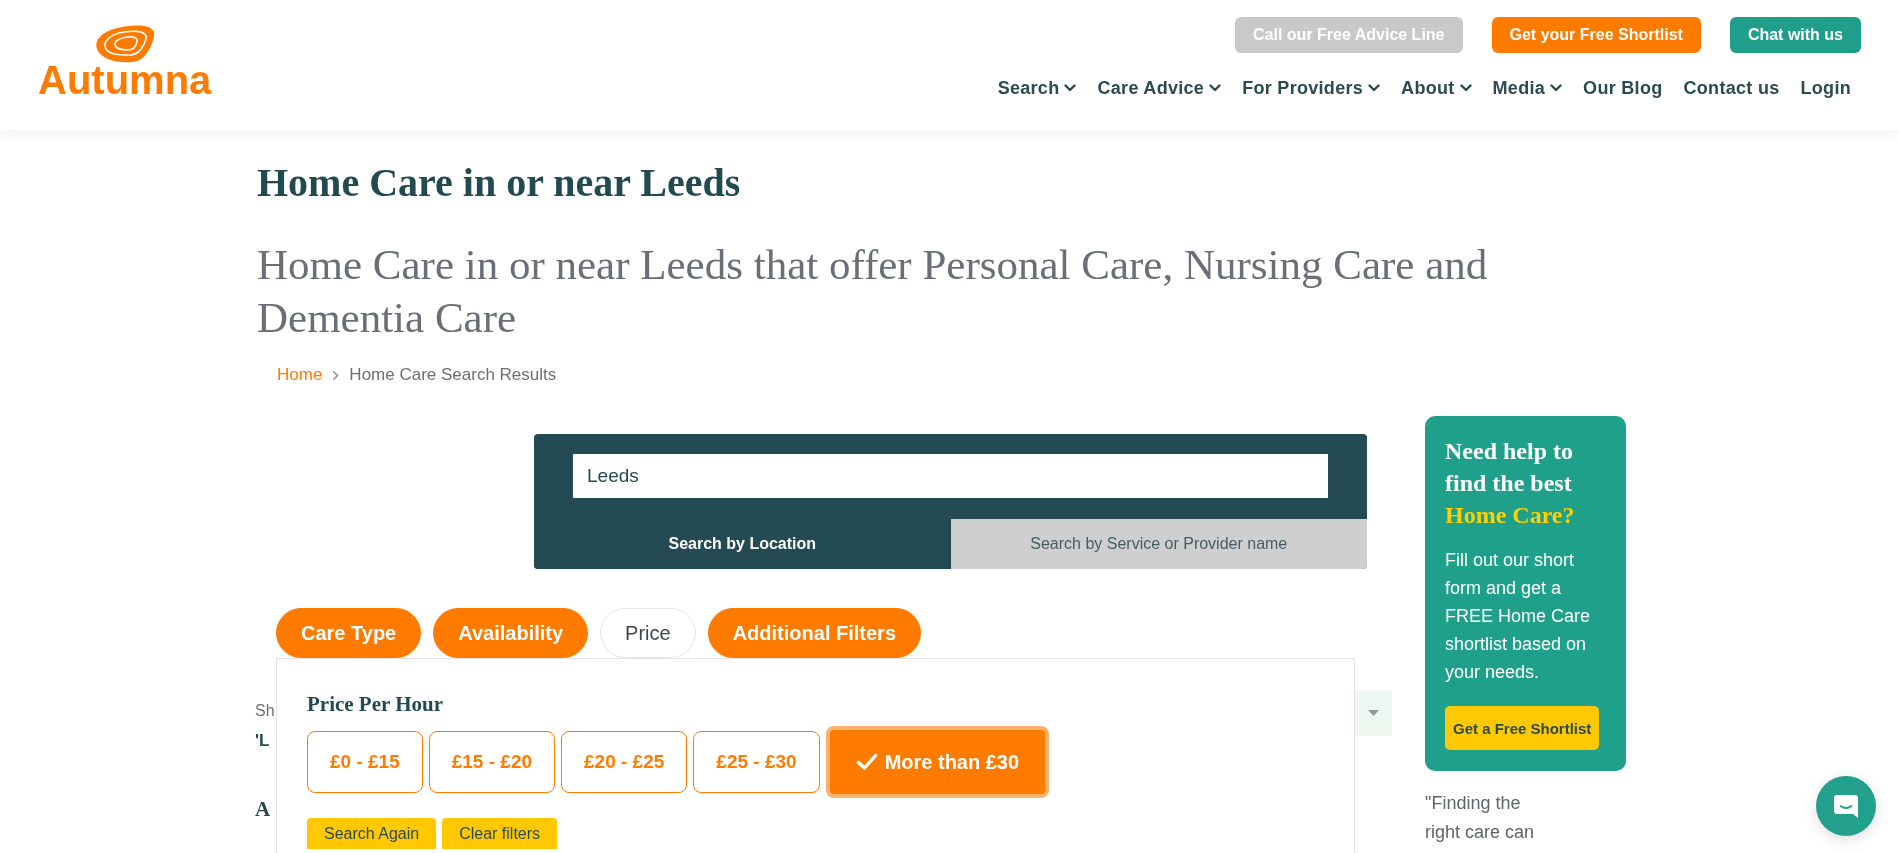  Describe the element at coordinates (950, 476) in the screenshot. I see `search-input: Leeds` at that location.